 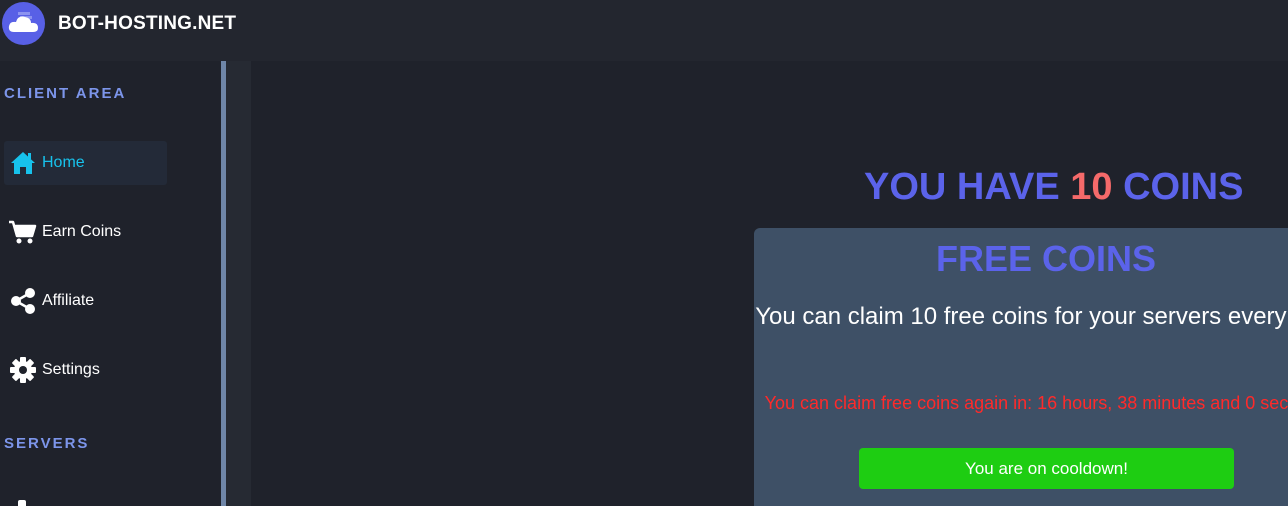 I want to click on gear-icon, so click(x=23, y=370).